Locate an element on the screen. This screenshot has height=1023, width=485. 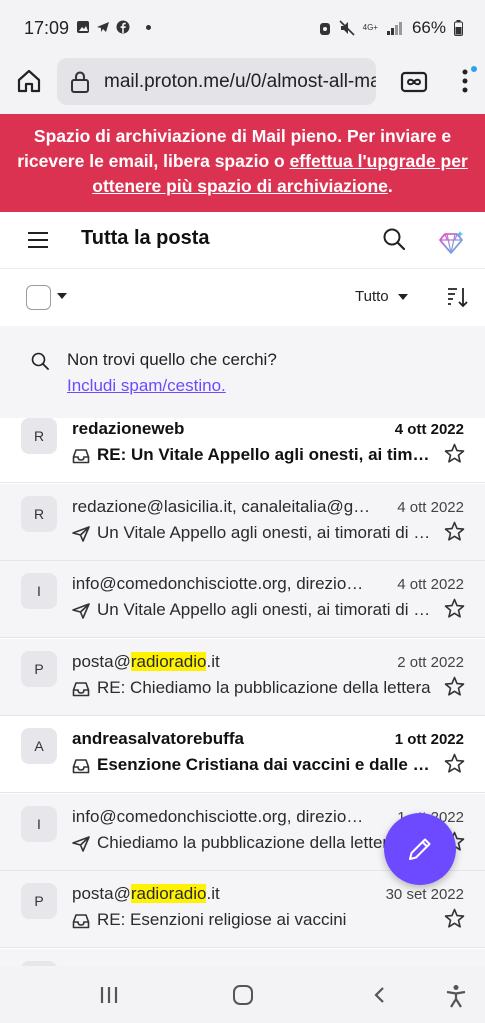
status-bar: 17:09 4G+ 66% is located at coordinates (242, 28).